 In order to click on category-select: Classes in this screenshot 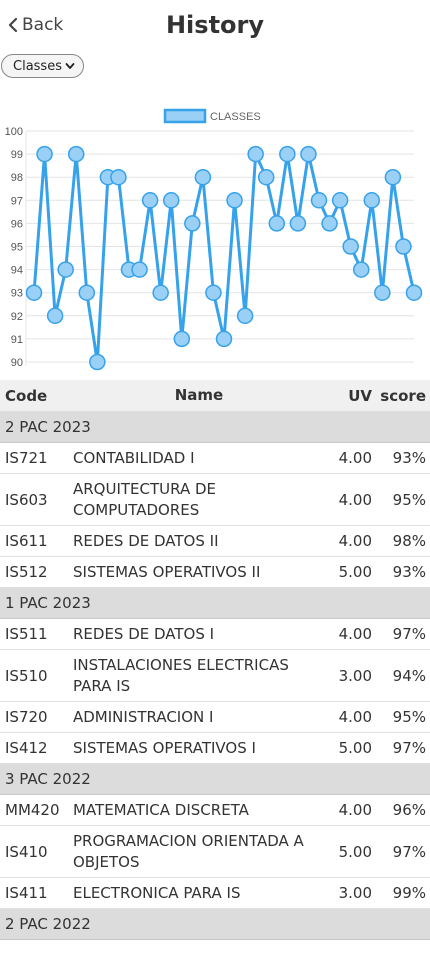, I will do `click(42, 66)`.